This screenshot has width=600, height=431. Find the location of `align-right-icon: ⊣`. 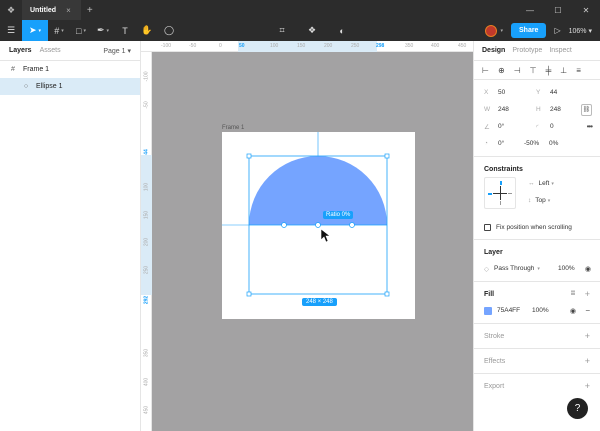

align-right-icon: ⊣ is located at coordinates (517, 70).